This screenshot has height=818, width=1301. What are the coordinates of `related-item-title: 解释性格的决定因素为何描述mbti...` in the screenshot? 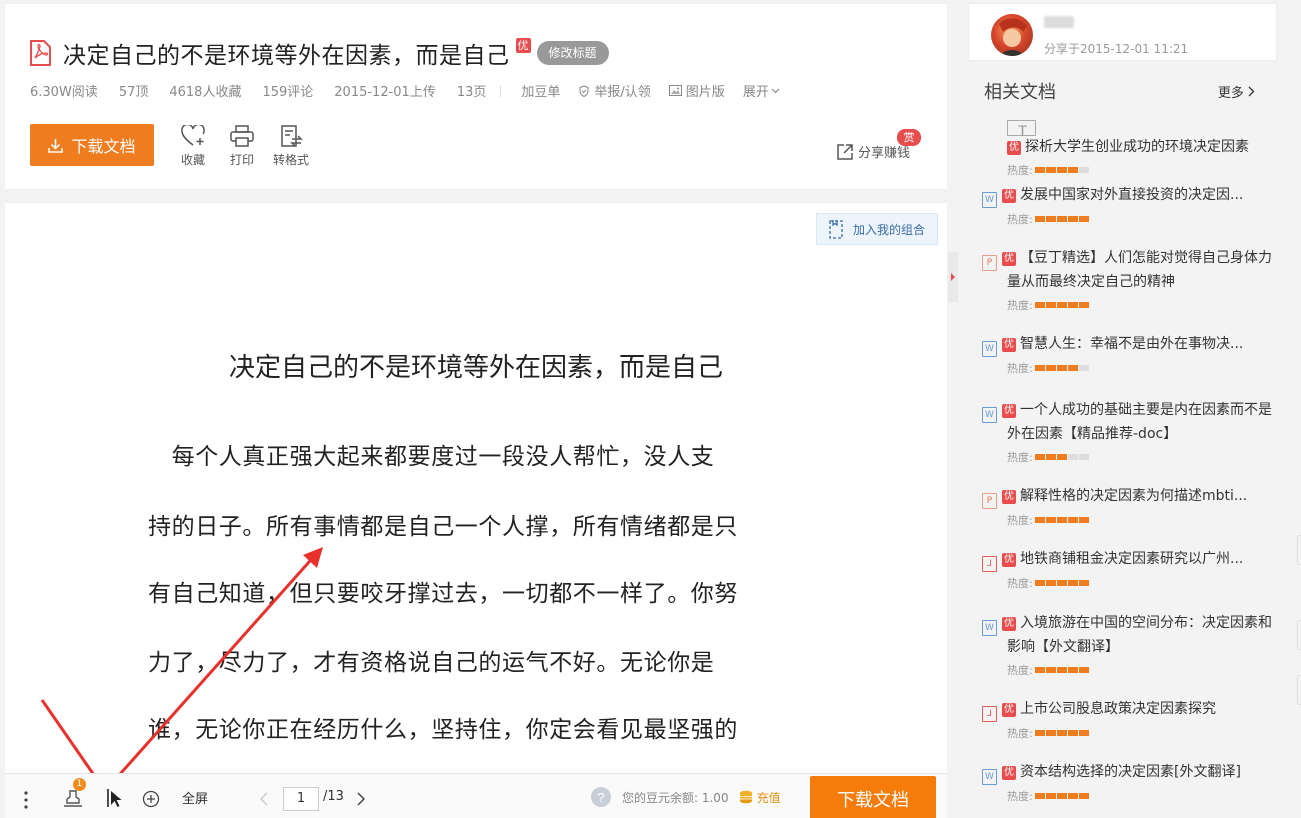 It's located at (1133, 496).